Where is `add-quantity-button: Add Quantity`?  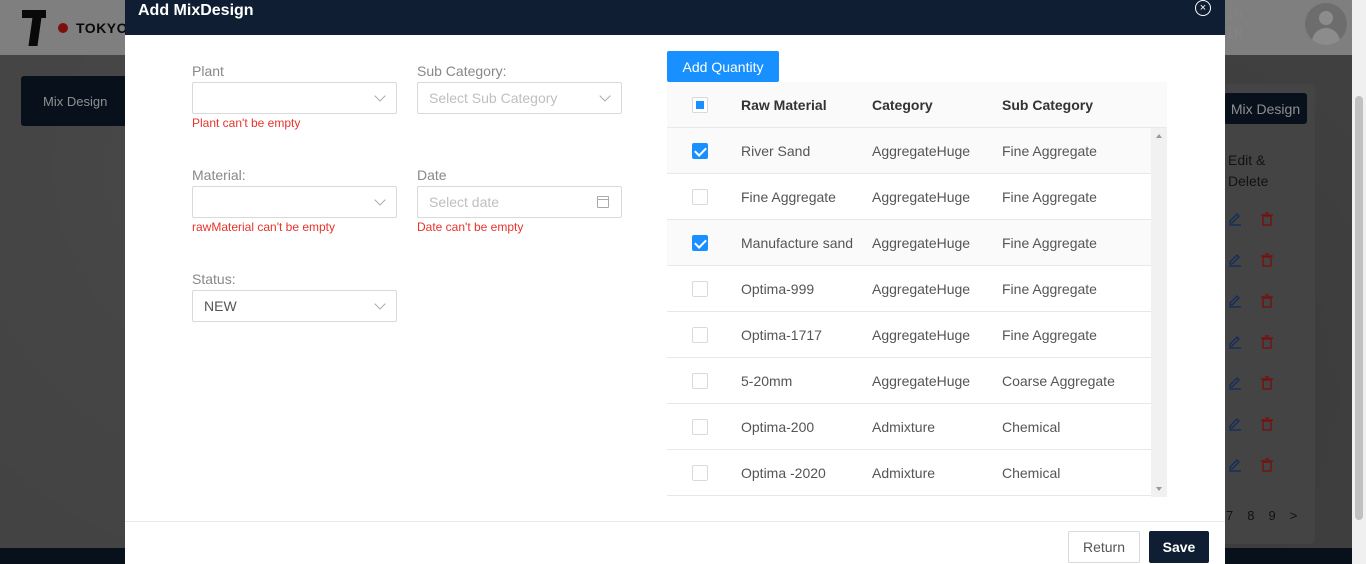
add-quantity-button: Add Quantity is located at coordinates (723, 66).